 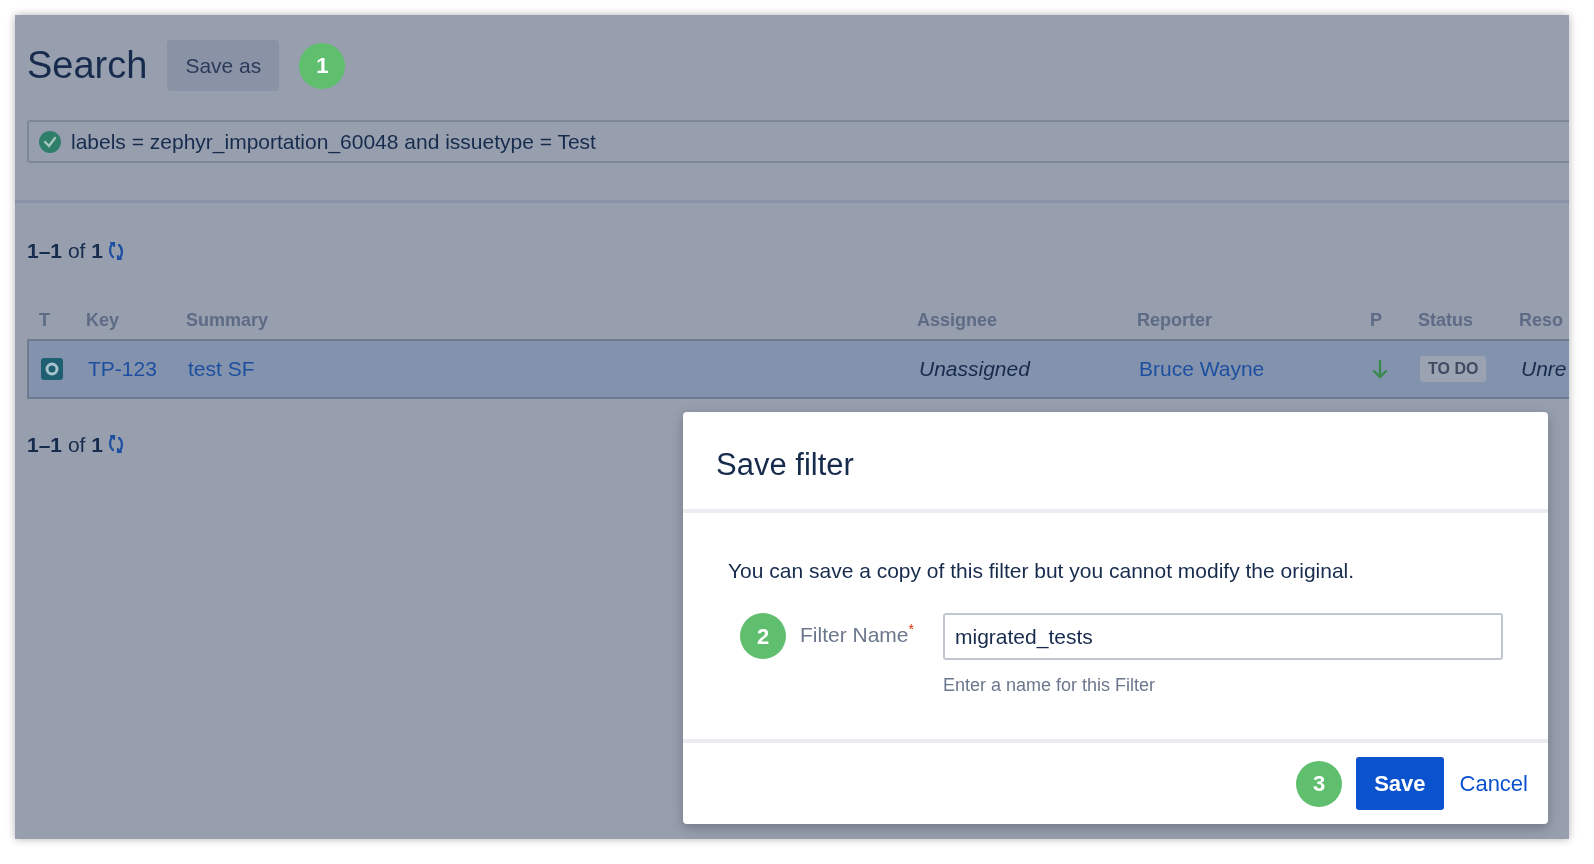 What do you see at coordinates (911, 628) in the screenshot?
I see `required-asterisk: *` at bounding box center [911, 628].